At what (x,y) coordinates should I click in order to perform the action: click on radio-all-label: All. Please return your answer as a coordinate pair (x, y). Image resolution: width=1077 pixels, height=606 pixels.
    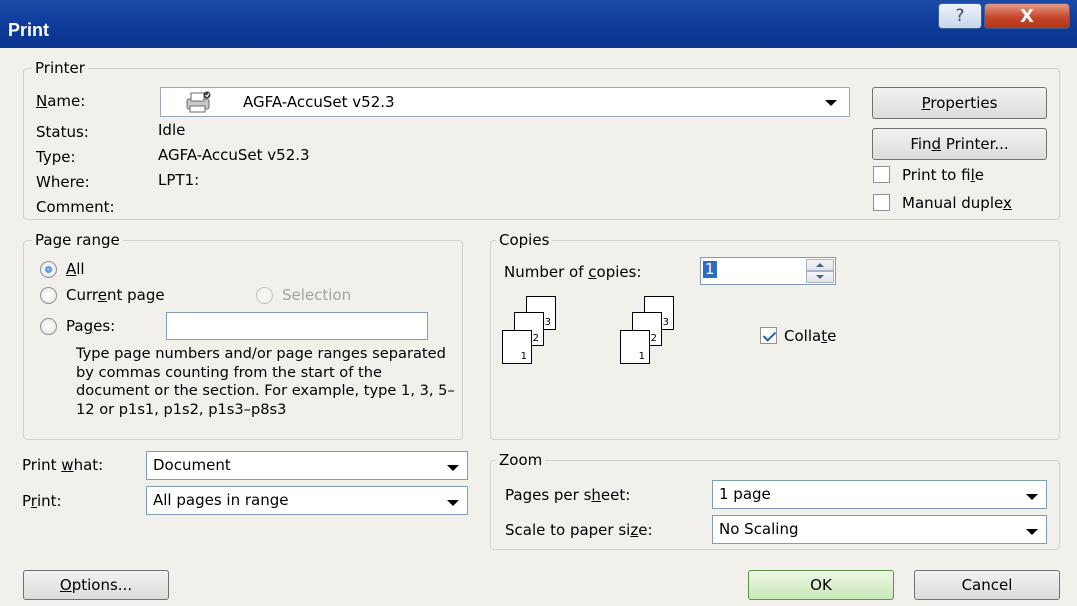
    Looking at the image, I should click on (75, 269).